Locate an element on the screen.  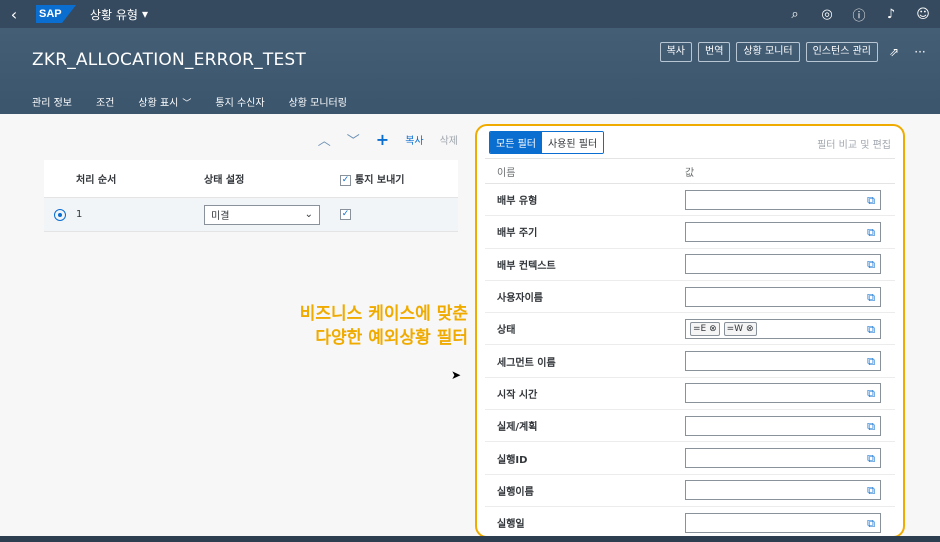
filter-row: 배부 주기 ⧉ is located at coordinates (690, 232).